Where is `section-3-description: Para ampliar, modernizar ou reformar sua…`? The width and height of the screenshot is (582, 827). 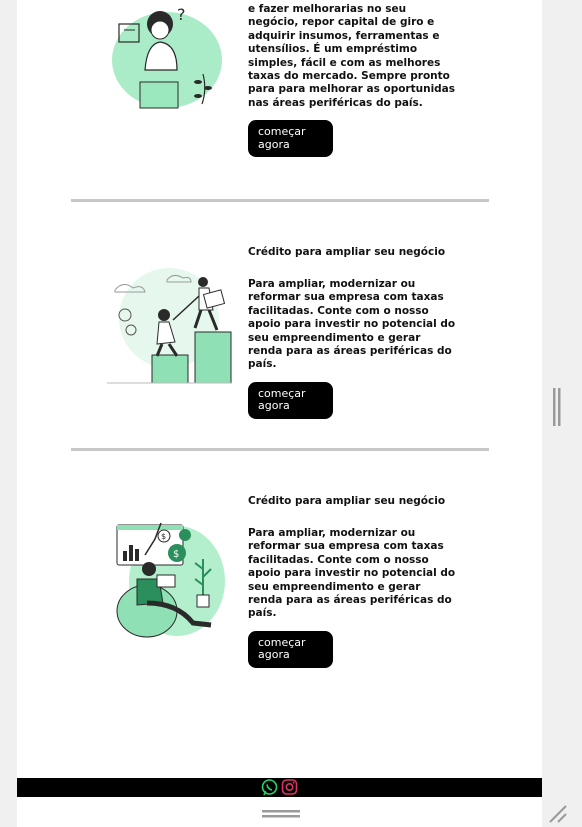
section-3-description: Para ampliar, modernizar ou reformar sua… is located at coordinates (352, 573).